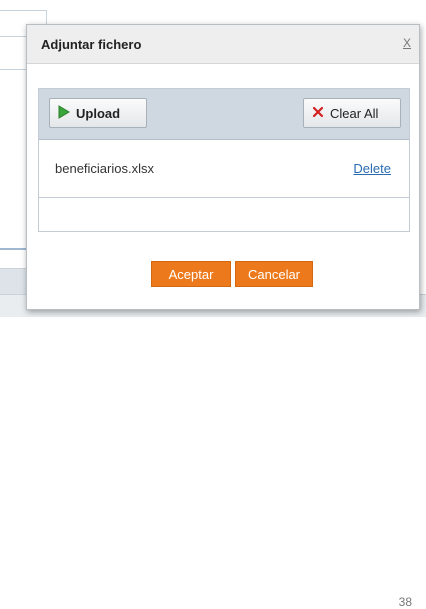 The width and height of the screenshot is (426, 609). I want to click on play-arrow-icon, so click(64, 113).